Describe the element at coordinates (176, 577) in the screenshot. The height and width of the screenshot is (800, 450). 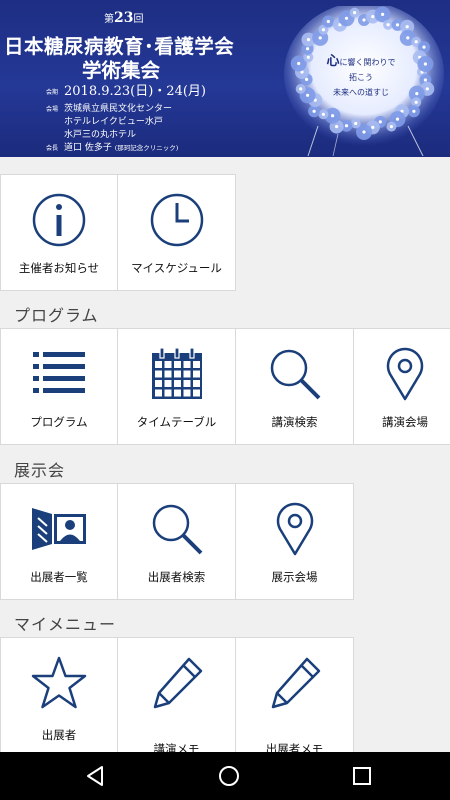
I see `tile-label: 出展者検索` at that location.